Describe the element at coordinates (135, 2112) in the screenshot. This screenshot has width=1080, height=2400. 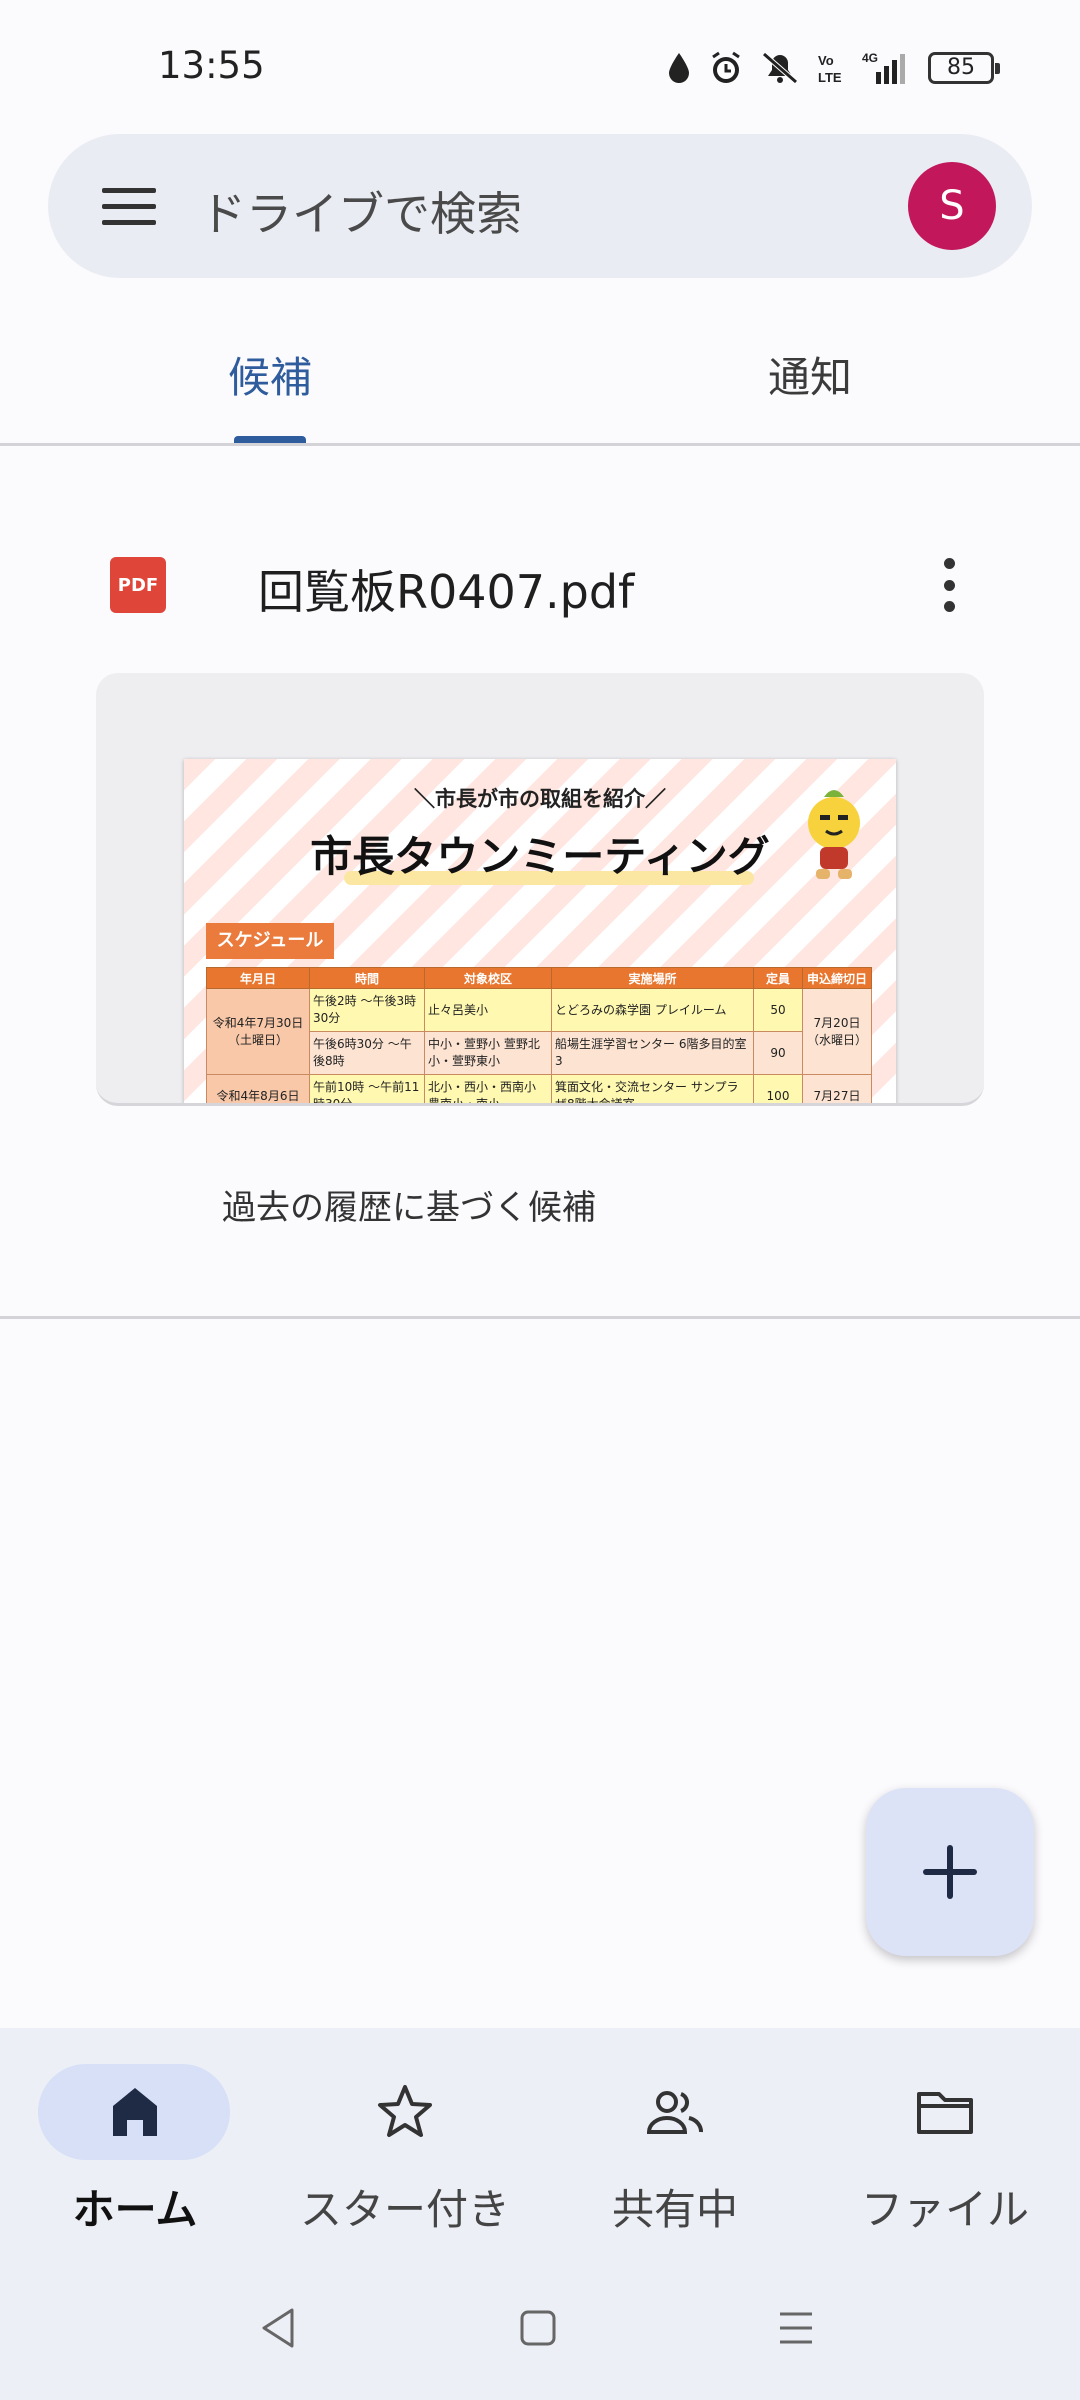
I see `home-icon` at that location.